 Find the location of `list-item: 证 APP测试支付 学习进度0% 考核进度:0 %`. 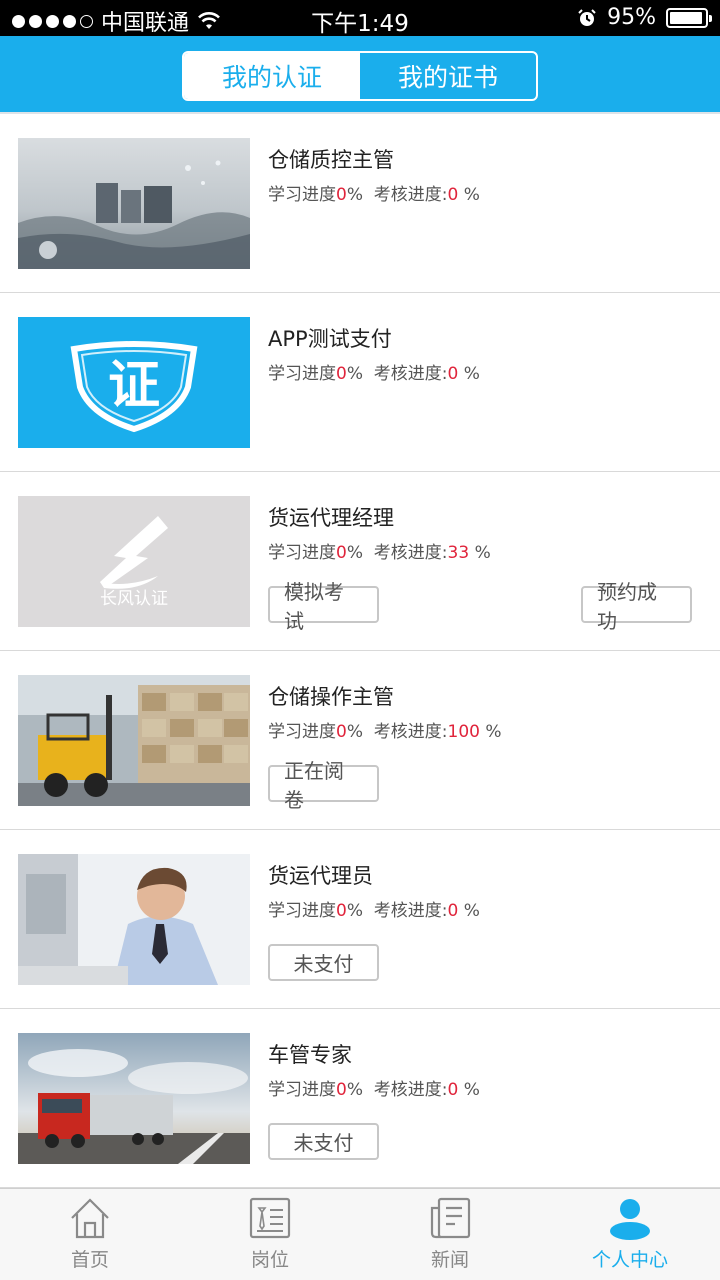

list-item: 证 APP测试支付 学习进度0% 考核进度:0 % is located at coordinates (360, 382).